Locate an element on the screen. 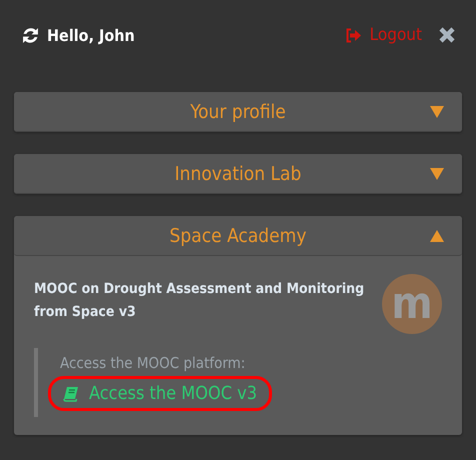 The image size is (476, 460). course-logo: m is located at coordinates (412, 304).